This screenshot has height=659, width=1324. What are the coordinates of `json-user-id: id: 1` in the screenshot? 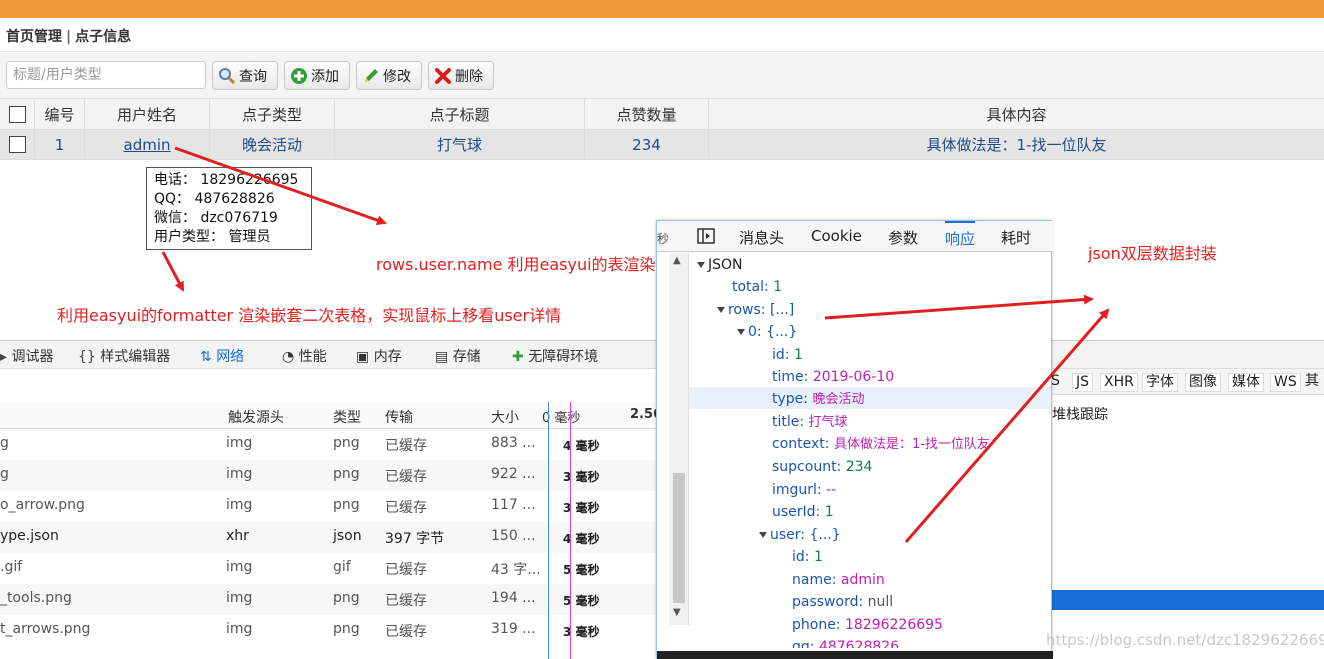 It's located at (807, 557).